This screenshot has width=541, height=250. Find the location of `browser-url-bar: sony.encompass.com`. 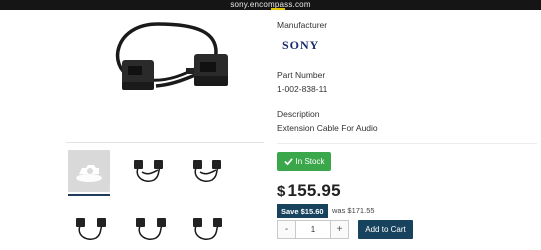

browser-url-bar: sony.encompass.com is located at coordinates (270, 5).